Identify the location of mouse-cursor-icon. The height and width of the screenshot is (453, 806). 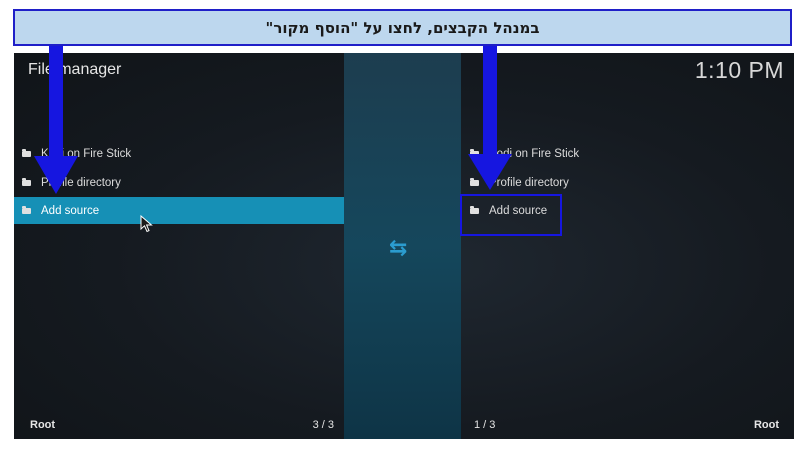
(146, 224).